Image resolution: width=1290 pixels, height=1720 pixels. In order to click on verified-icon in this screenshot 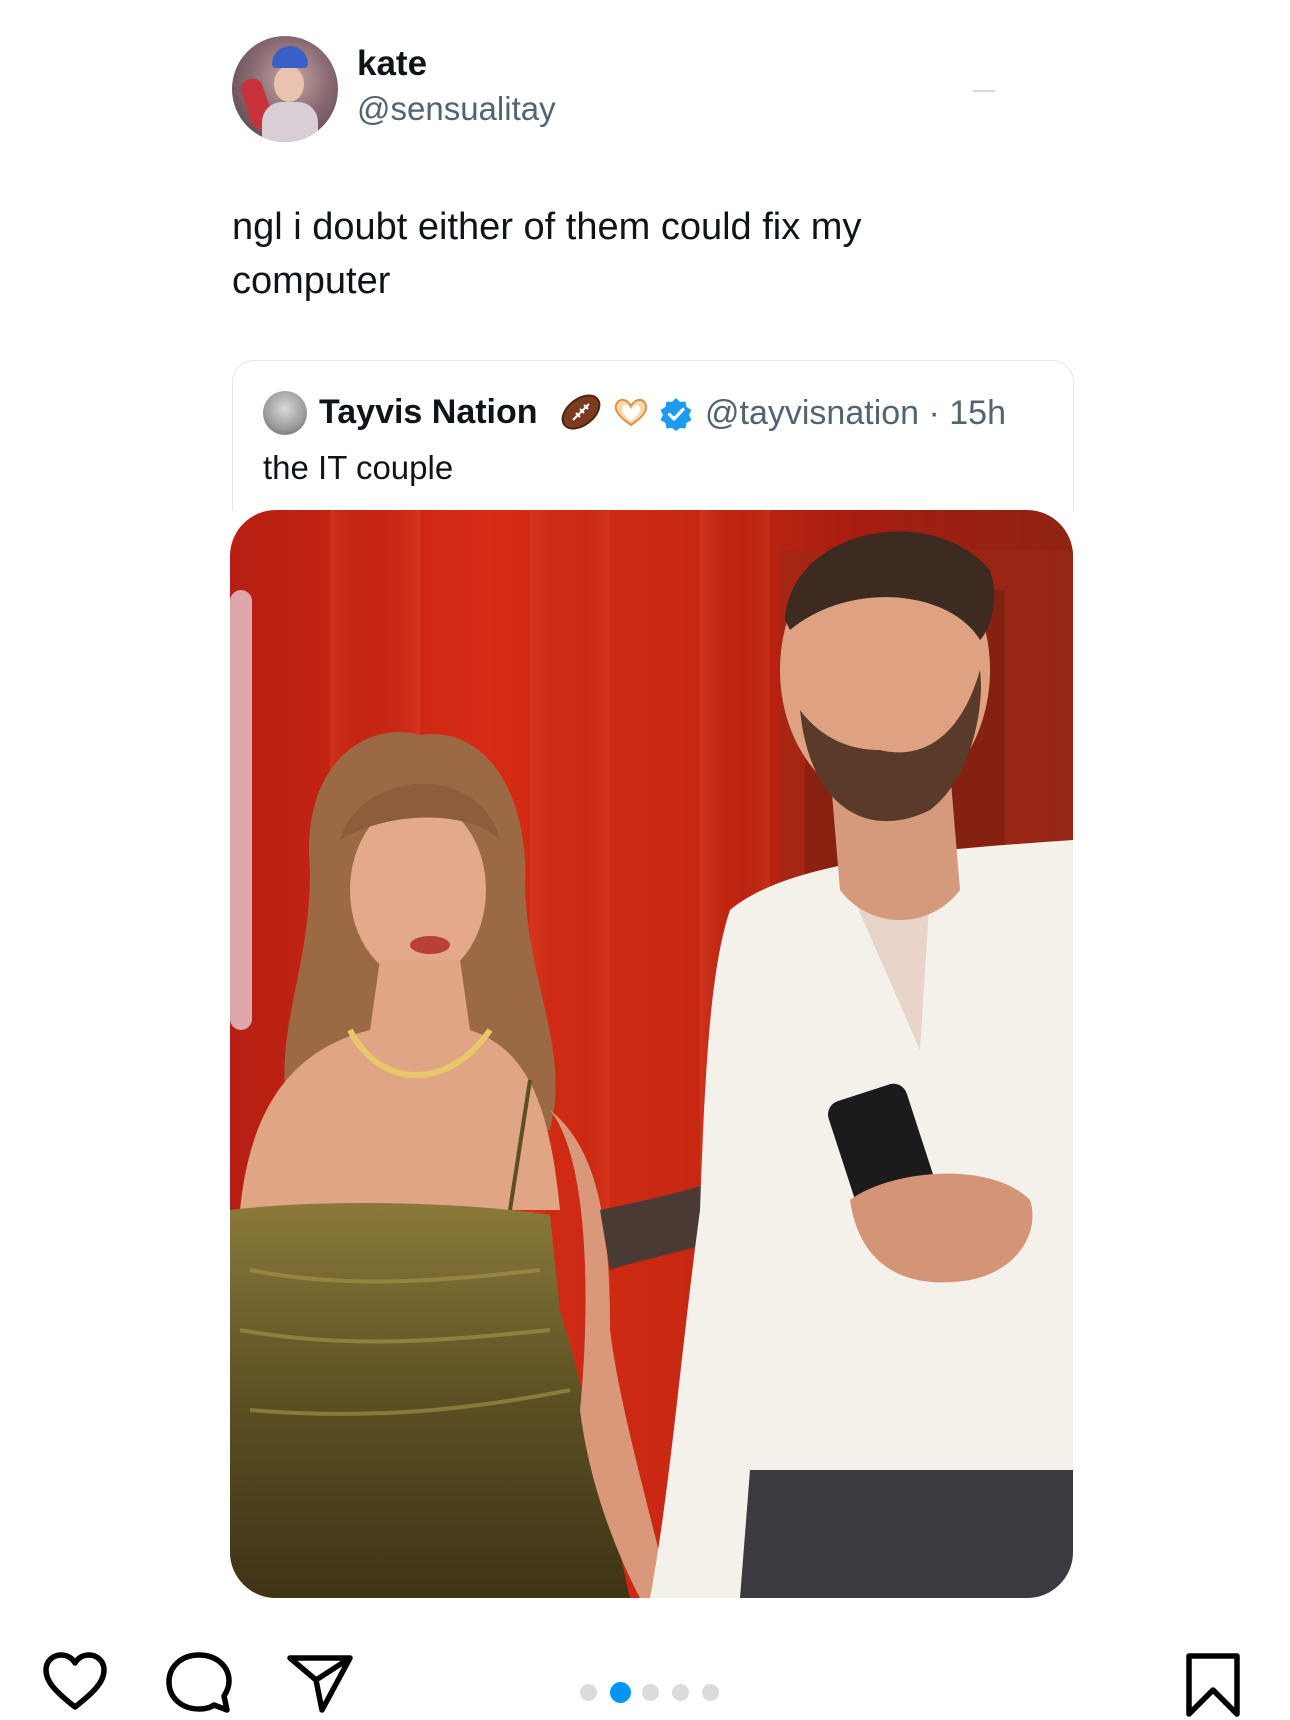, I will do `click(676, 414)`.